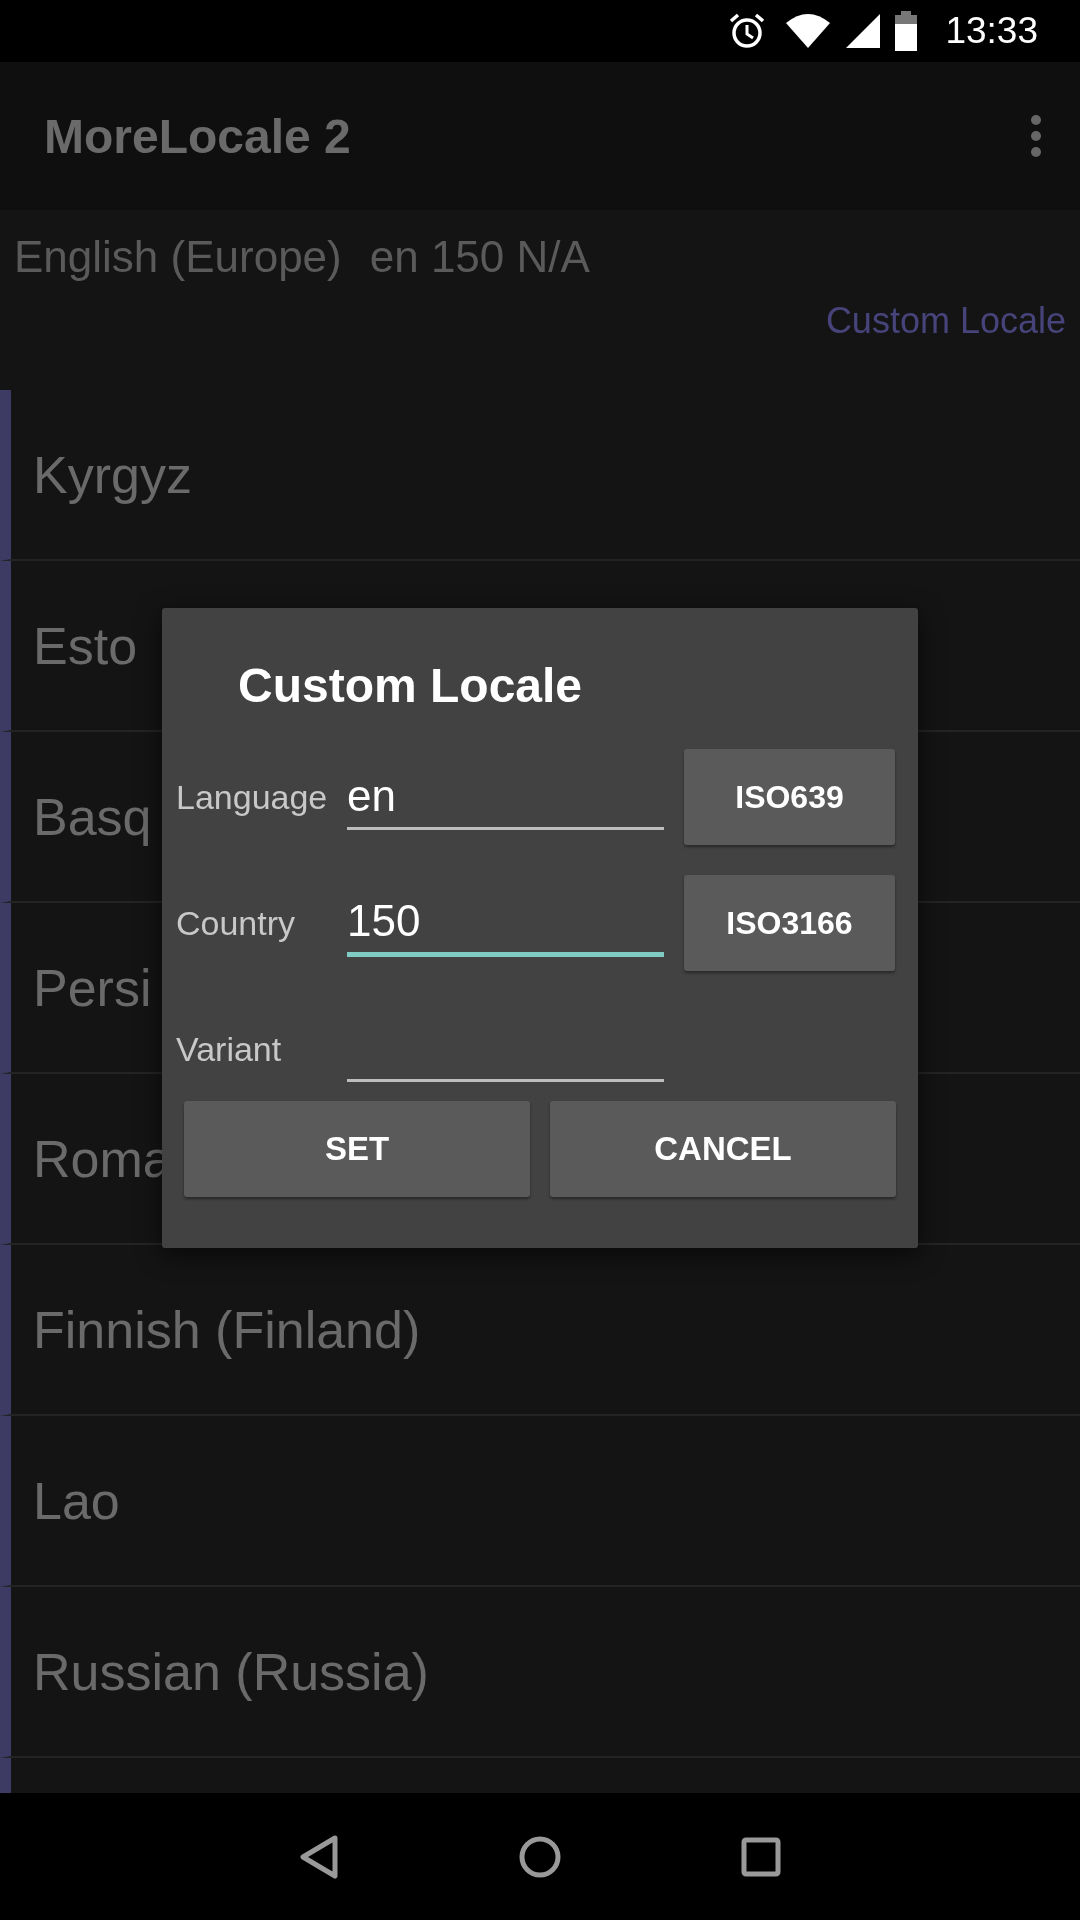  What do you see at coordinates (252, 797) in the screenshot?
I see `field-label: Language` at bounding box center [252, 797].